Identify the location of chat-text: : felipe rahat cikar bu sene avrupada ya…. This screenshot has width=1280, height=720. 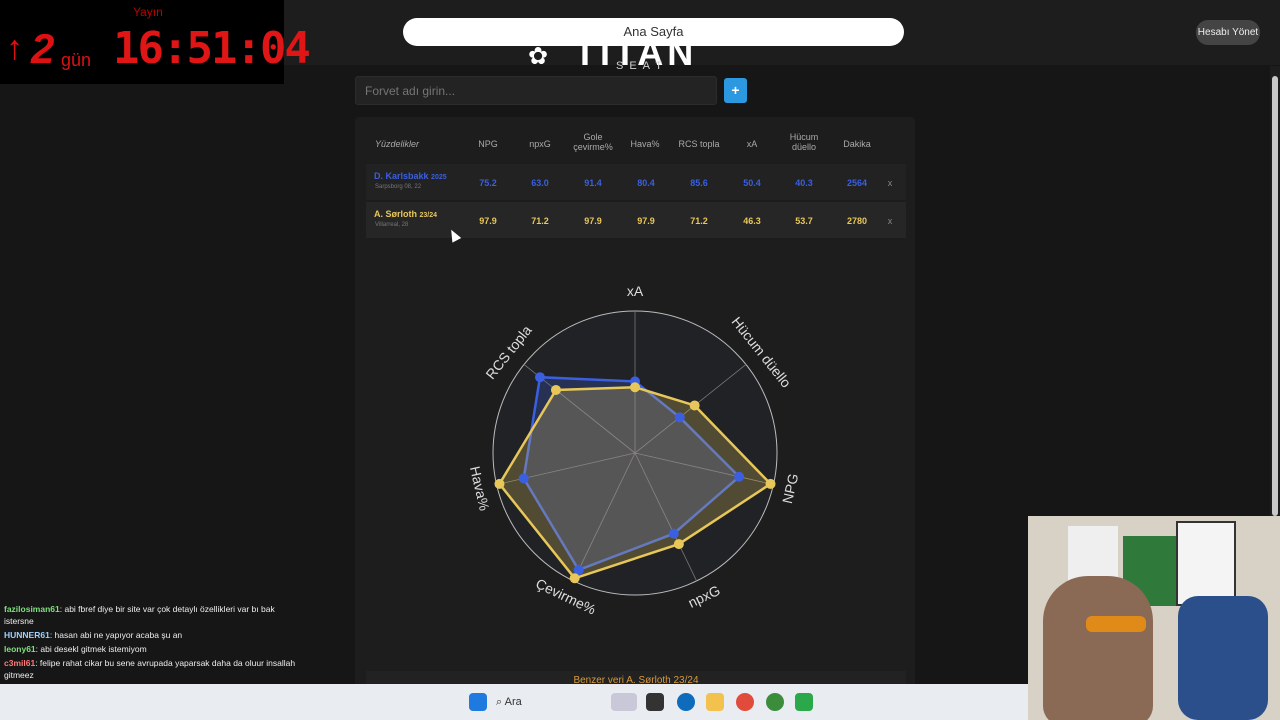
(150, 669).